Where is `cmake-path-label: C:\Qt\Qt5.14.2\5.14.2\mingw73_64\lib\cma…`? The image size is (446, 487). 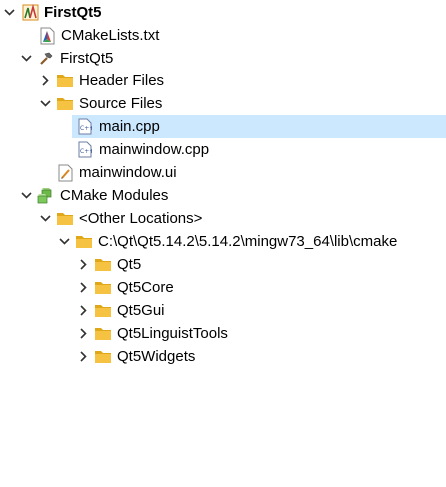 cmake-path-label: C:\Qt\Qt5.14.2\5.14.2\mingw73_64\lib\cma… is located at coordinates (248, 241).